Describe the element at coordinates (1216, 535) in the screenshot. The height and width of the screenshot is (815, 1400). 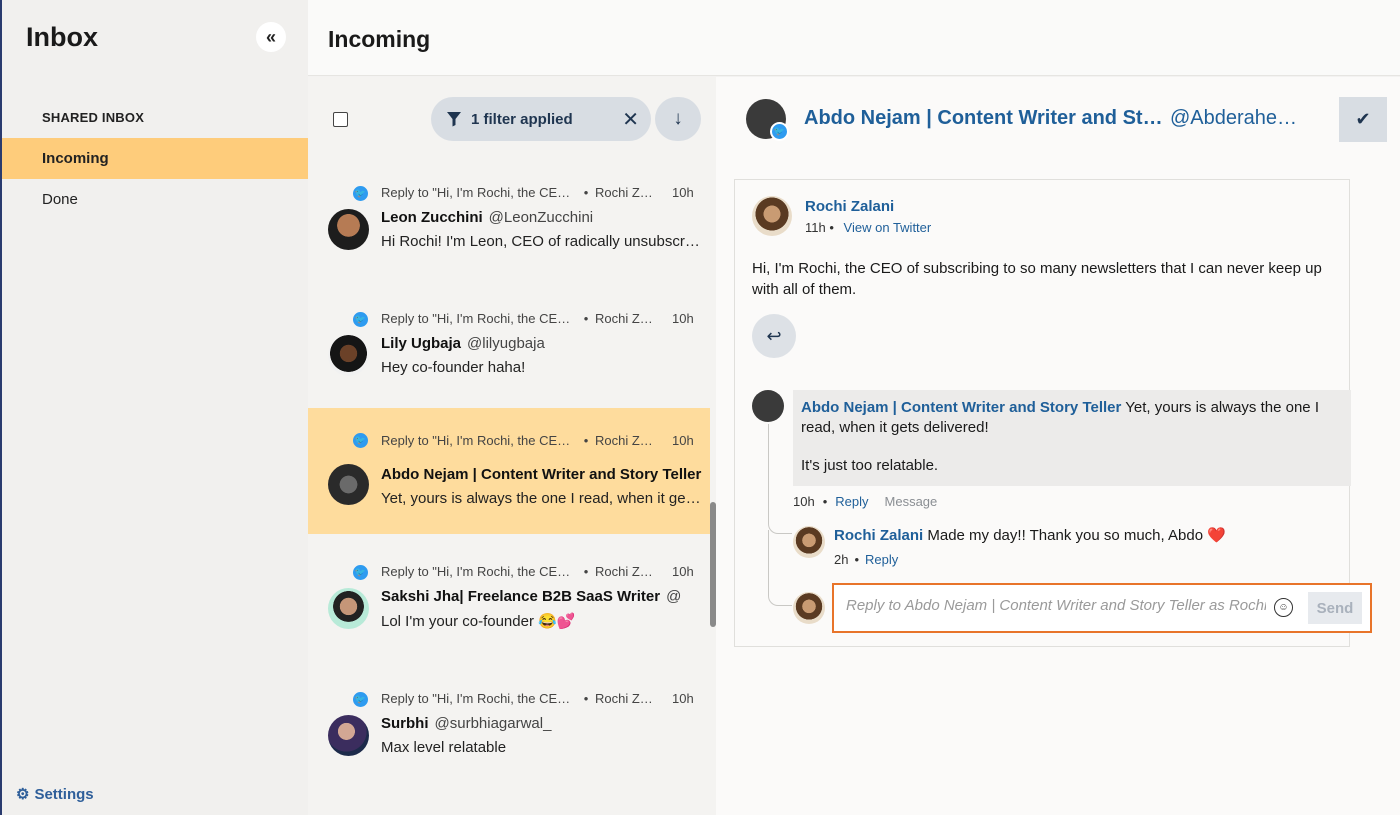
I see `heart-icon: ❤️` at that location.